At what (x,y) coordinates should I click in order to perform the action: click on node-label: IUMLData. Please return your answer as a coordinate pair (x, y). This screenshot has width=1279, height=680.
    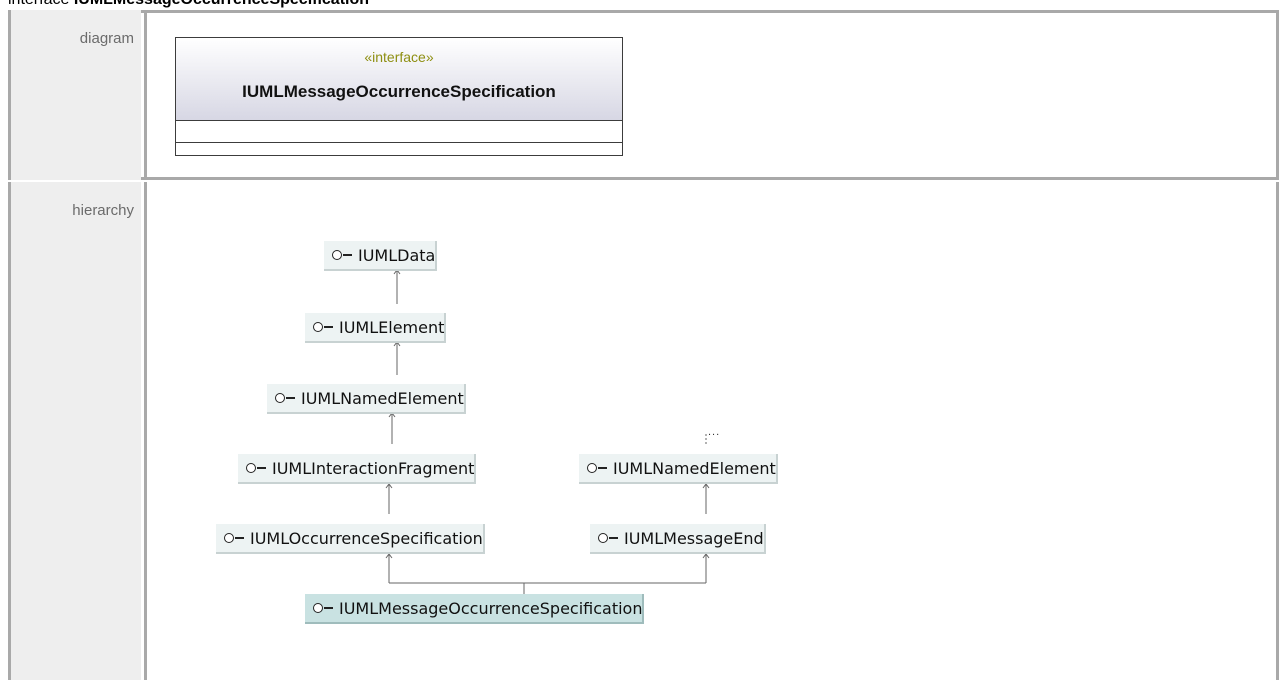
    Looking at the image, I should click on (397, 255).